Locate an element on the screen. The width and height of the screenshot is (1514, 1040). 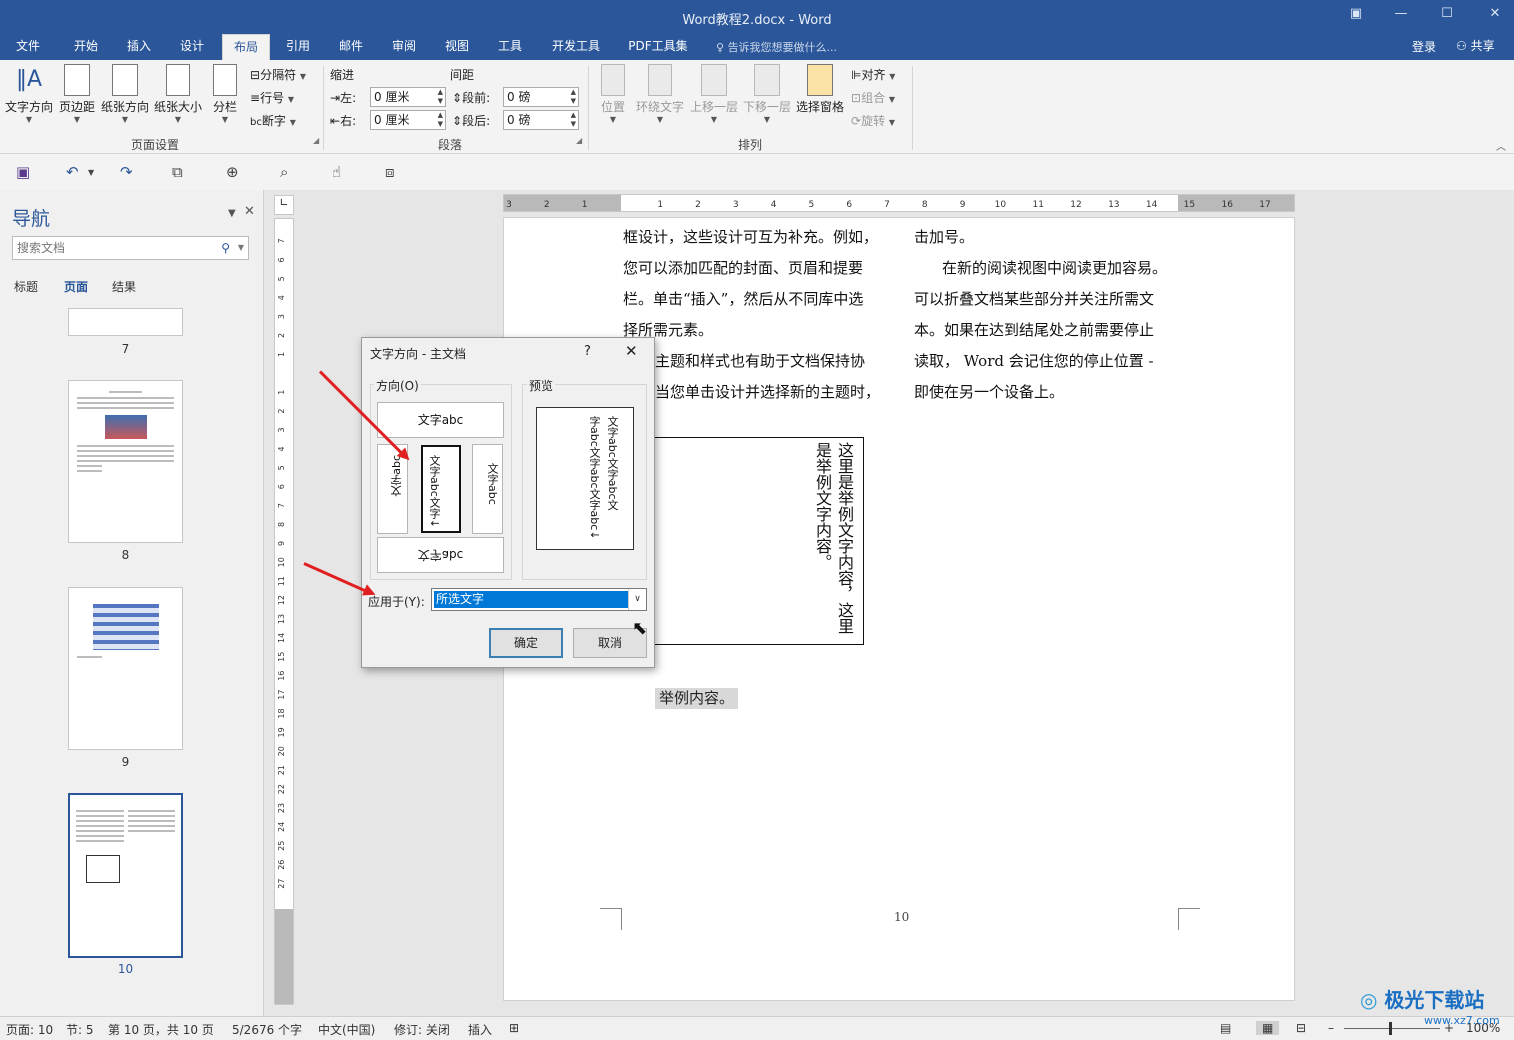
macro-icon: ⊞ is located at coordinates (514, 1028).